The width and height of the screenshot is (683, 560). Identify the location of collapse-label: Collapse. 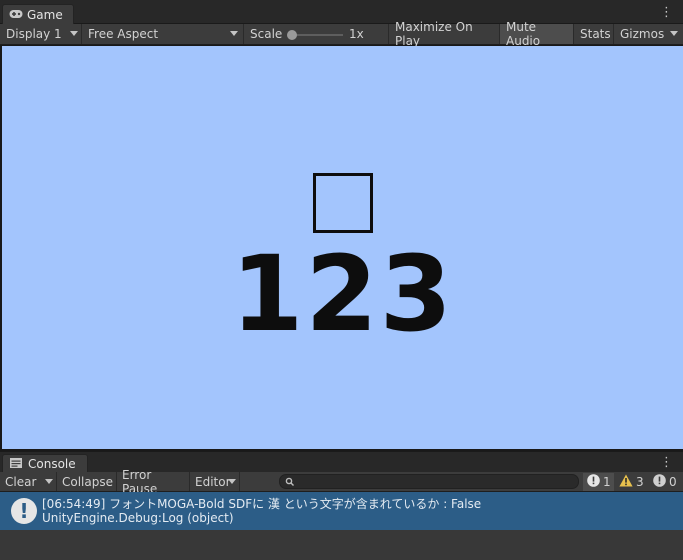
(87, 481).